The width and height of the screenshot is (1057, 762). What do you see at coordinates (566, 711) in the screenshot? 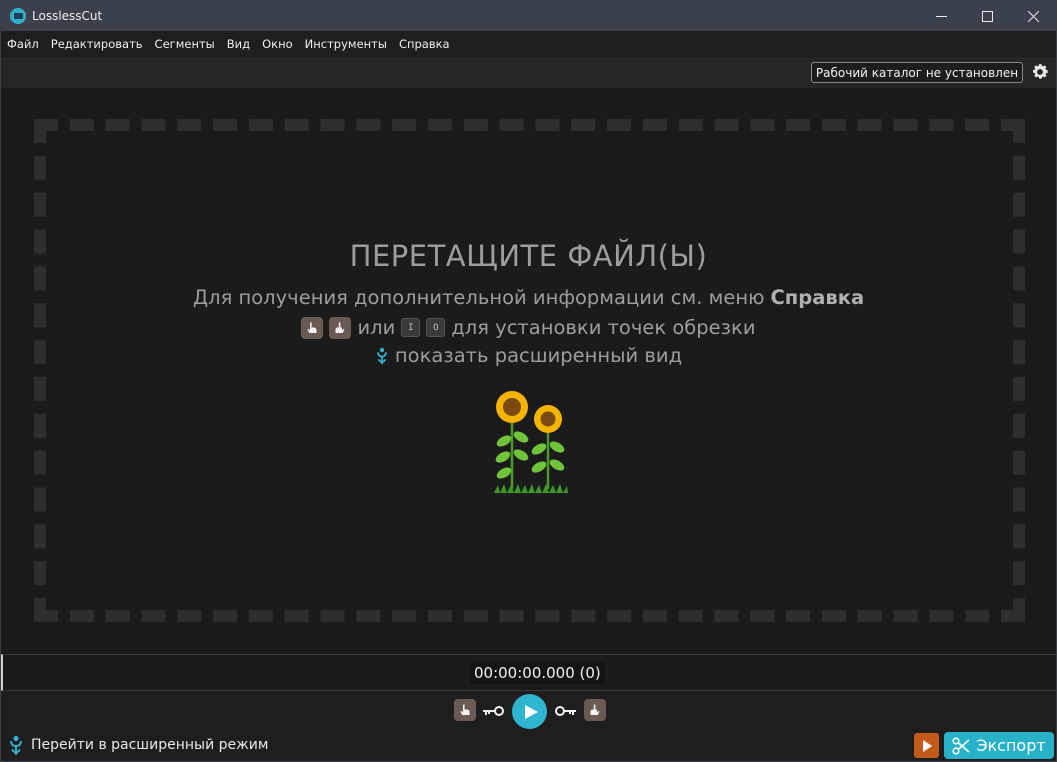
I see `key-icon-right` at bounding box center [566, 711].